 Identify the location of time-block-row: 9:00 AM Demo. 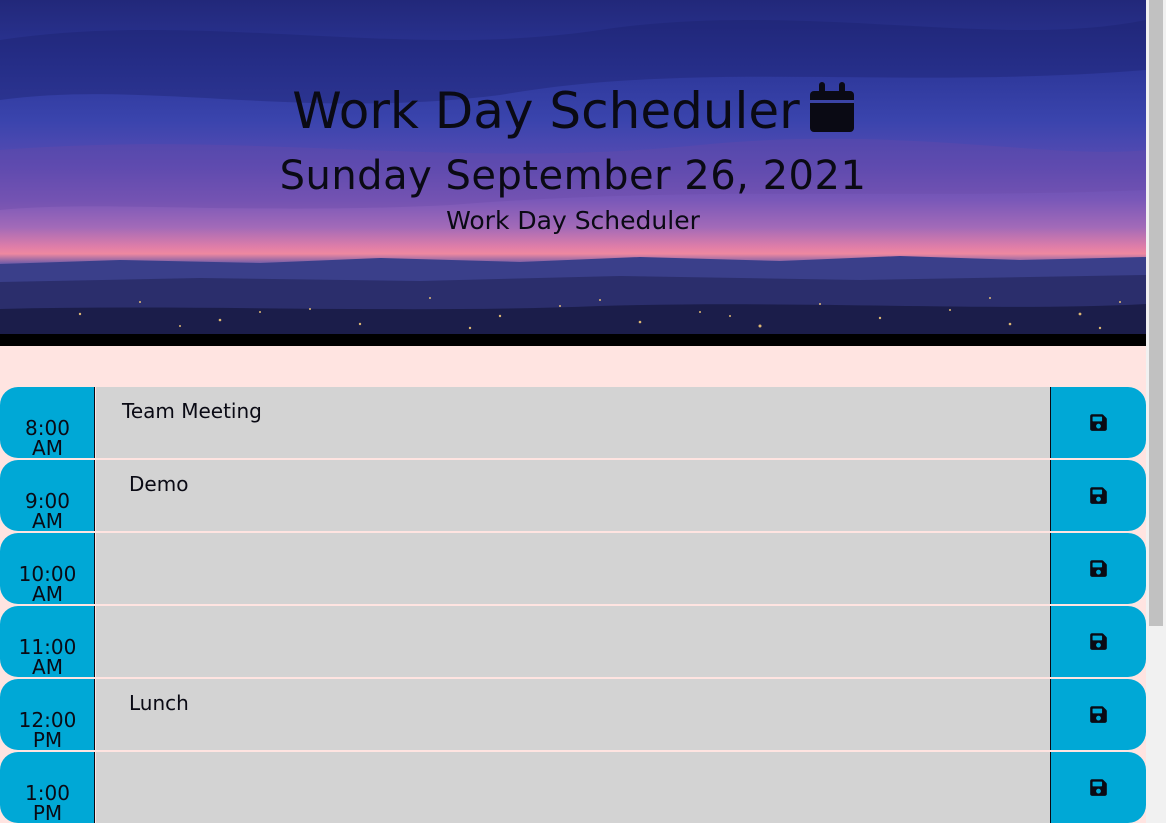
(573, 495).